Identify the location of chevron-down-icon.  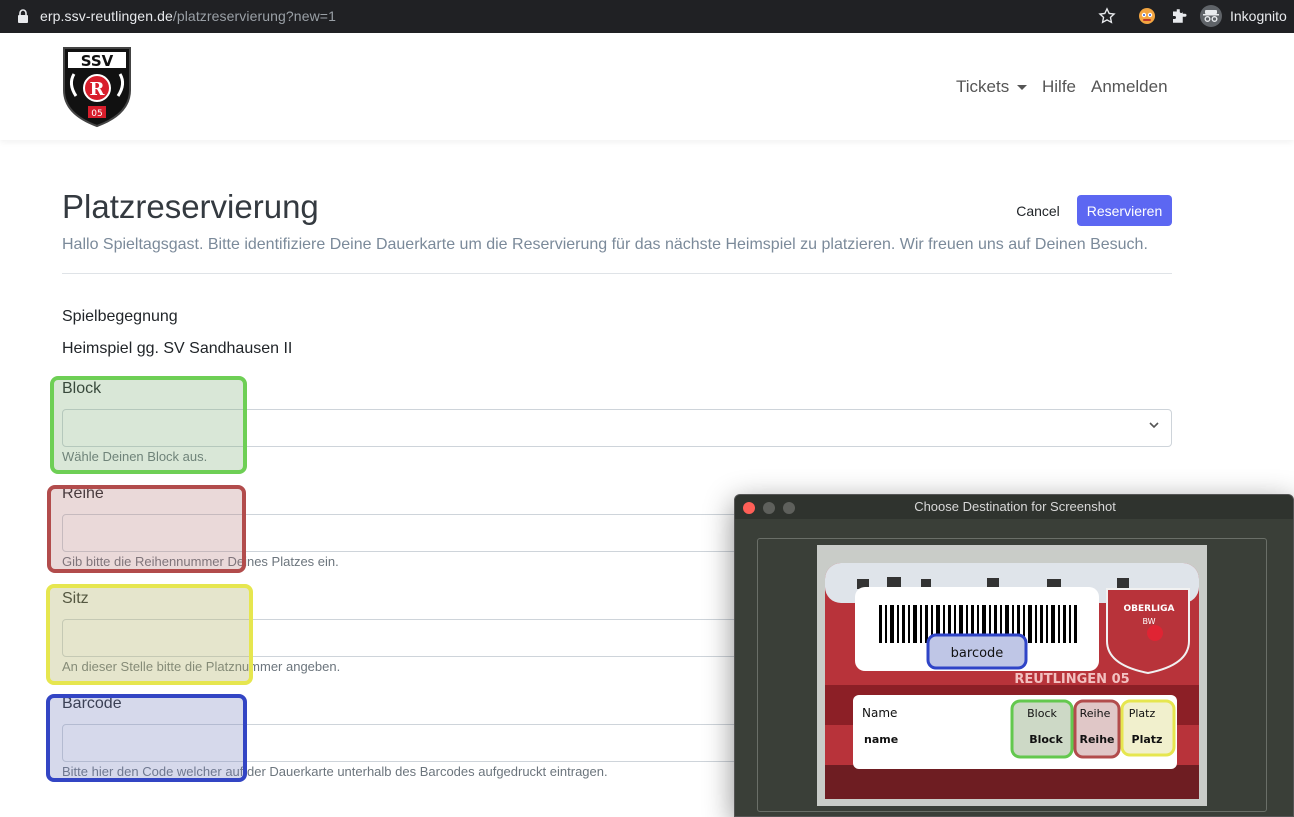
(1154, 425).